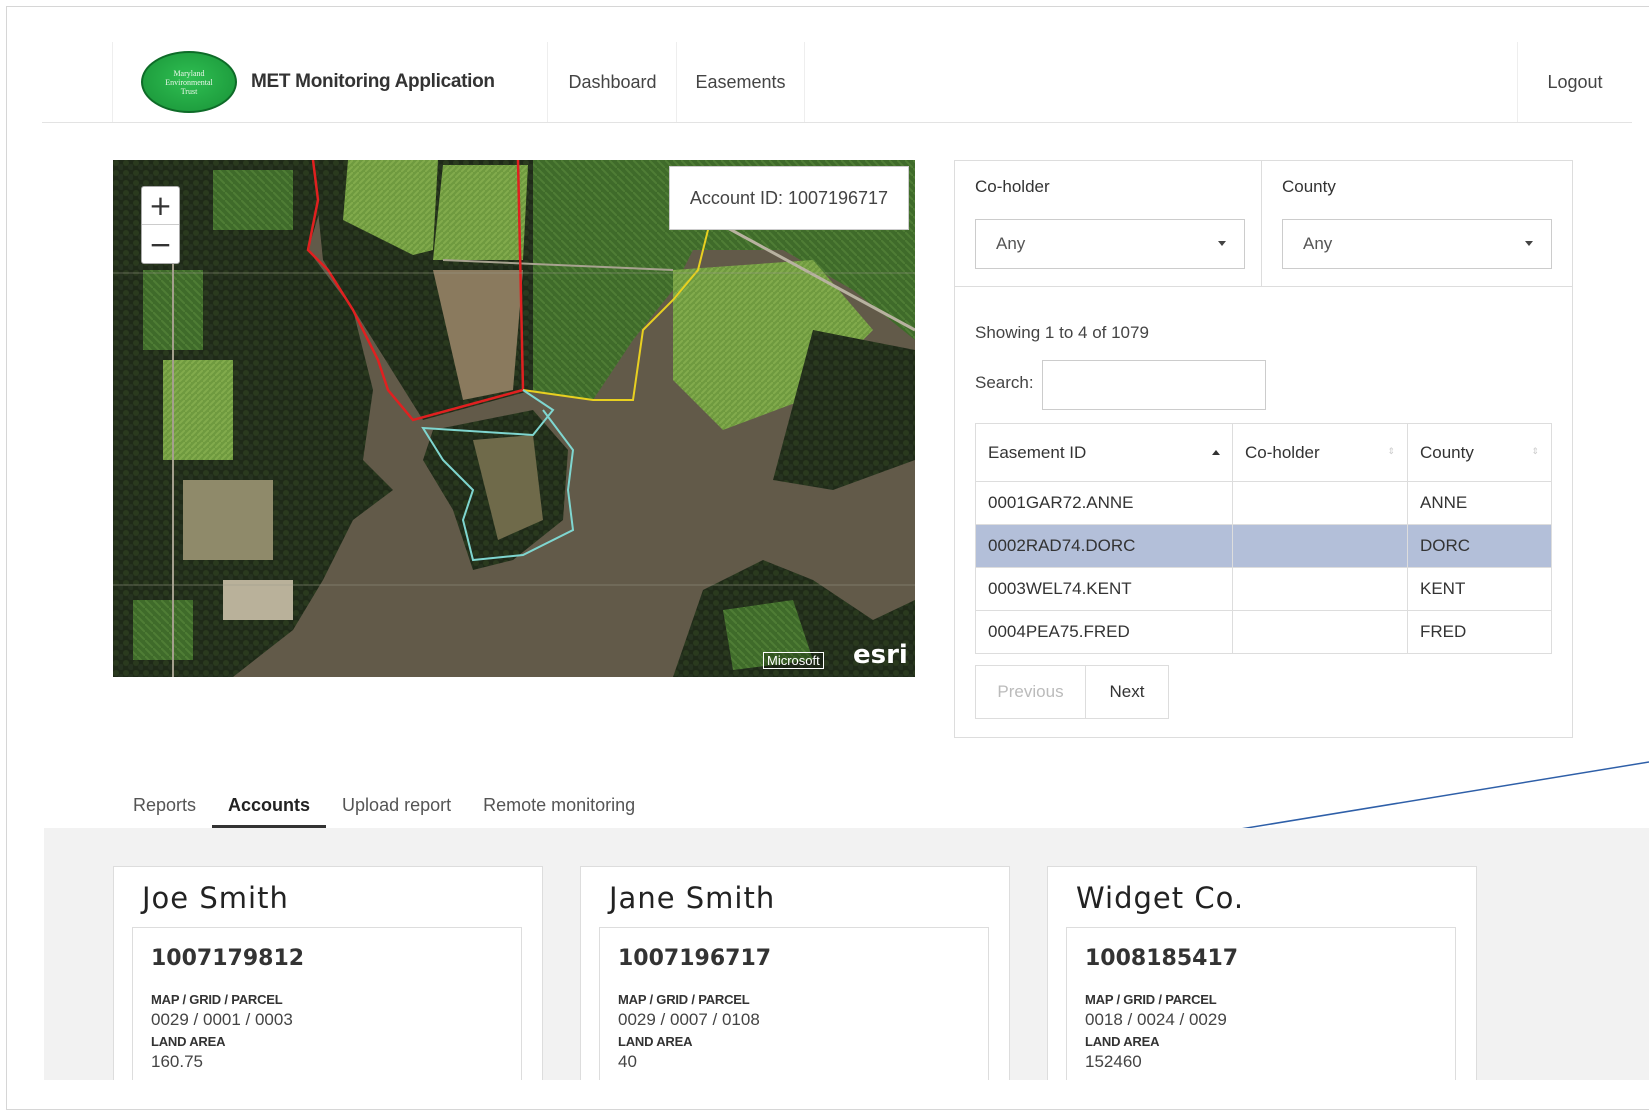 The image size is (1649, 1112). Describe the element at coordinates (1004, 382) in the screenshot. I see `search-label: Search:` at that location.